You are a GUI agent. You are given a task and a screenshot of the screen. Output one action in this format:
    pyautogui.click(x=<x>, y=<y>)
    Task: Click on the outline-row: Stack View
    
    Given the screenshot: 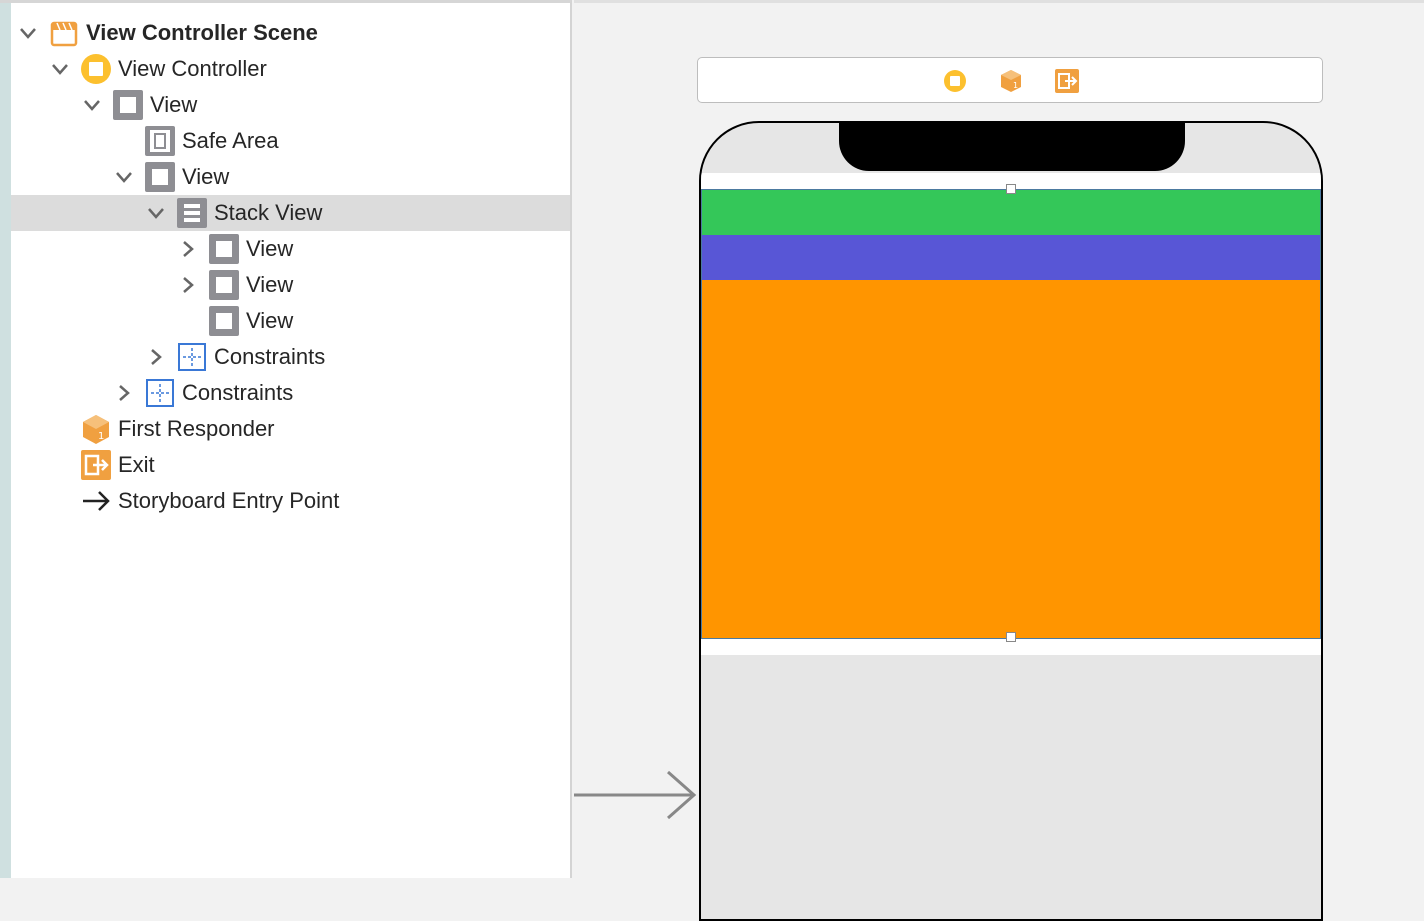 What is the action you would take?
    pyautogui.click(x=290, y=213)
    